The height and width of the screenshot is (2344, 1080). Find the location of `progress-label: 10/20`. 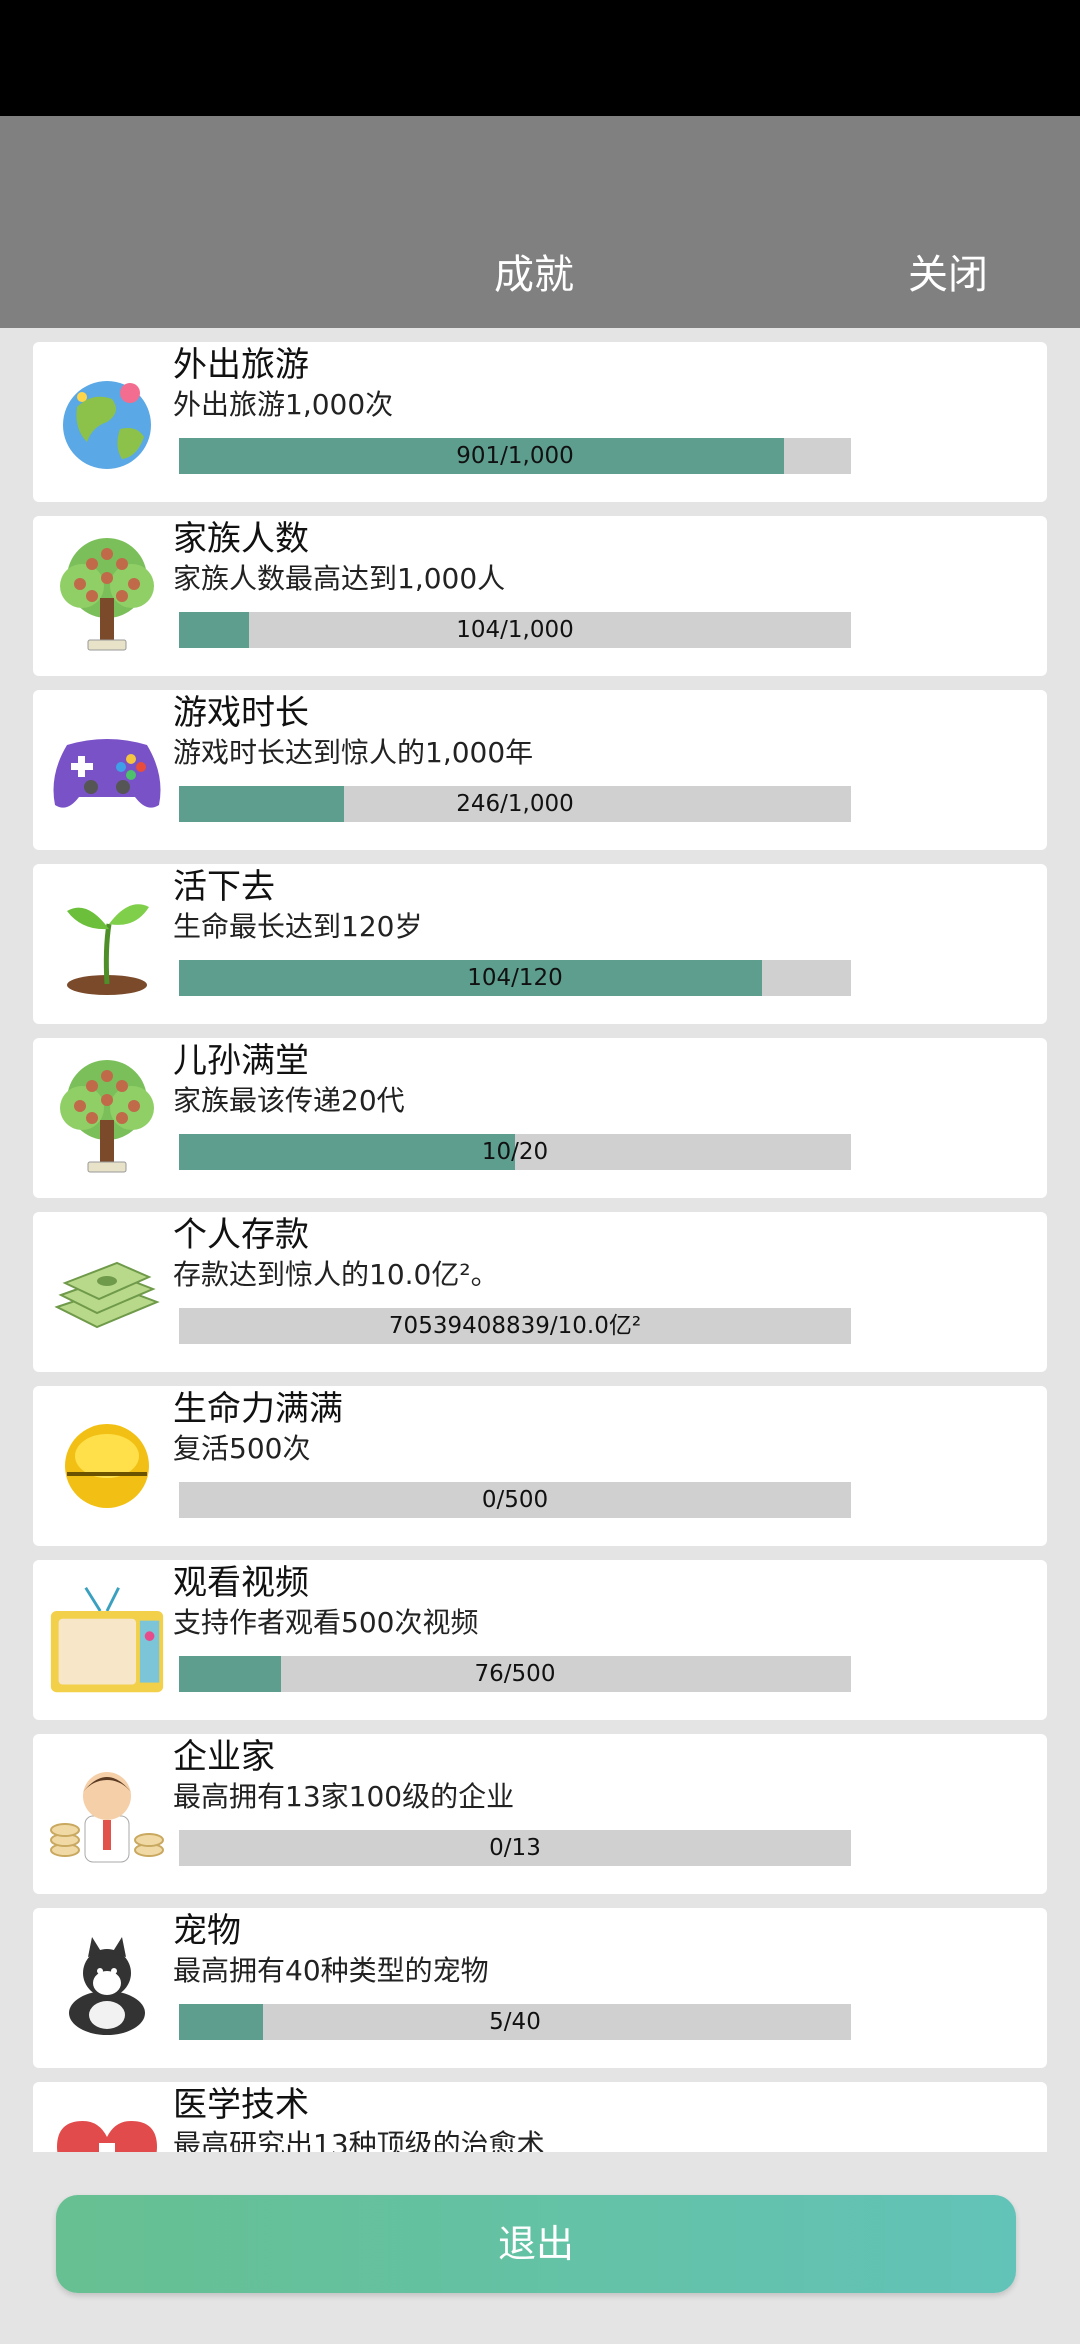

progress-label: 10/20 is located at coordinates (515, 1152).